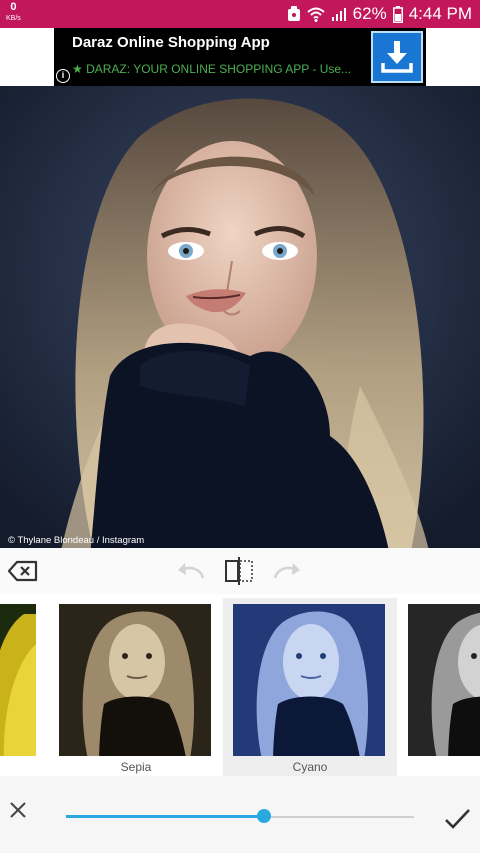 The height and width of the screenshot is (853, 480). Describe the element at coordinates (136, 767) in the screenshot. I see `filter-label-sepia: Sepia` at that location.